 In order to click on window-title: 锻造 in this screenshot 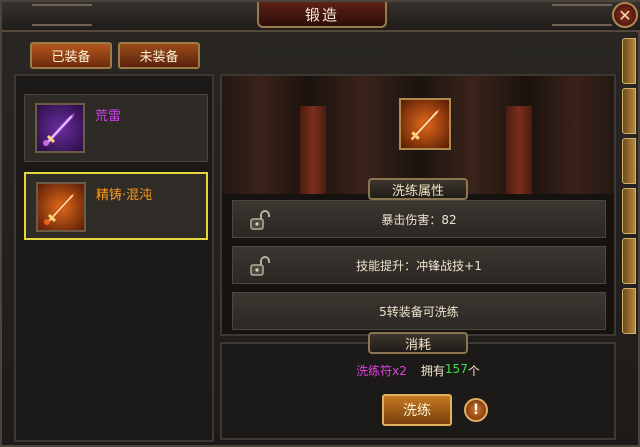, I will do `click(322, 15)`.